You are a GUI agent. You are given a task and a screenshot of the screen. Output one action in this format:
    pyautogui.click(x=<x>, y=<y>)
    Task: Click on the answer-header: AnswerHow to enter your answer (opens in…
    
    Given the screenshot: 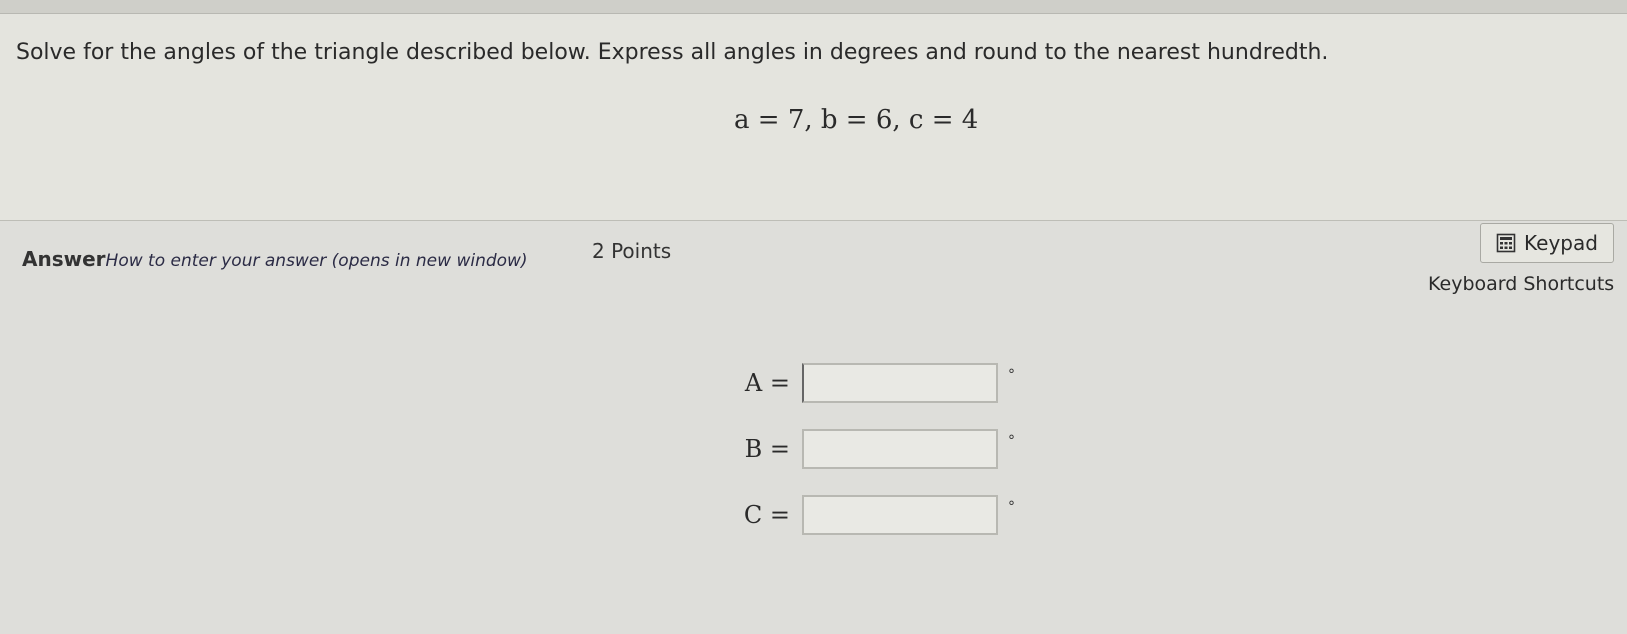 What is the action you would take?
    pyautogui.click(x=275, y=259)
    